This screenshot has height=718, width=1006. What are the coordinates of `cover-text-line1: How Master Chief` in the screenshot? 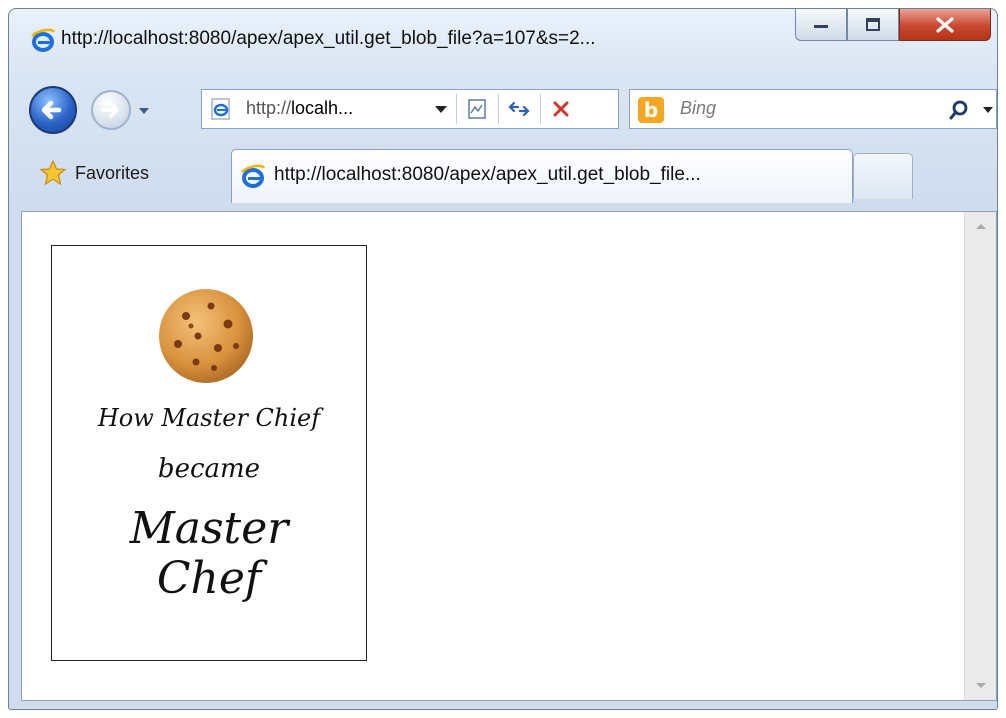 It's located at (209, 418).